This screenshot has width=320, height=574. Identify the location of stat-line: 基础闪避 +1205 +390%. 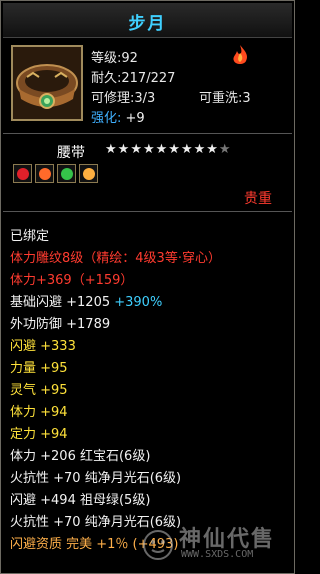
(86, 300).